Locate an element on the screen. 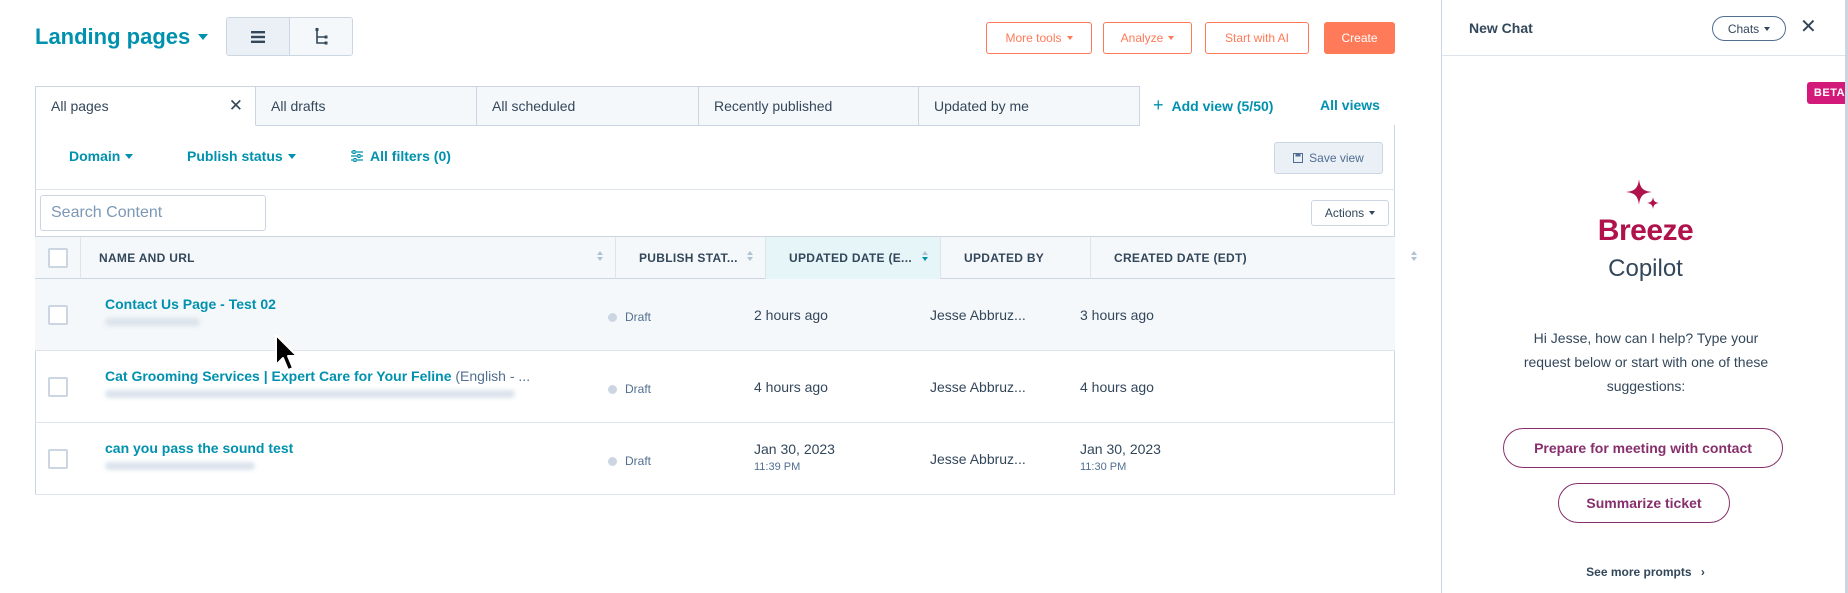 The width and height of the screenshot is (1848, 593). tab-label: Recently published is located at coordinates (773, 106).